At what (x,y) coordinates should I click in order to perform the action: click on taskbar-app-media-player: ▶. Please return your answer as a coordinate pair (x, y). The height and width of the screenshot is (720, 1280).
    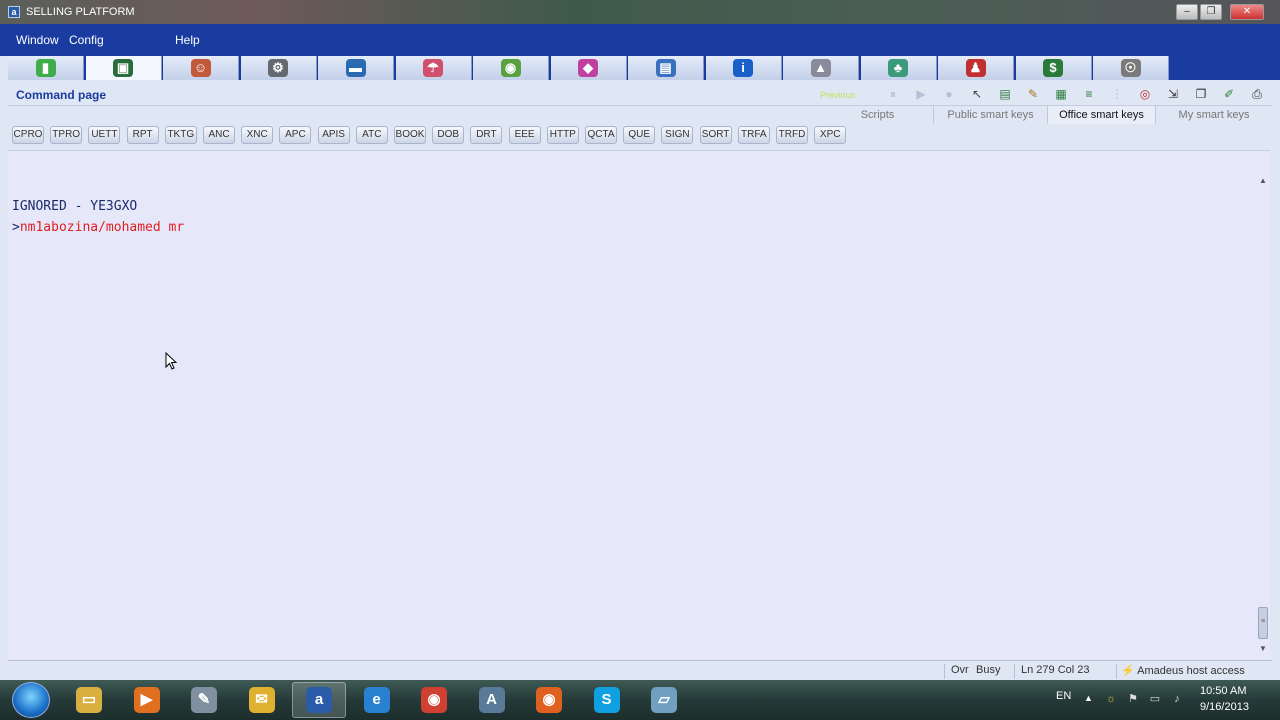
    Looking at the image, I should click on (147, 700).